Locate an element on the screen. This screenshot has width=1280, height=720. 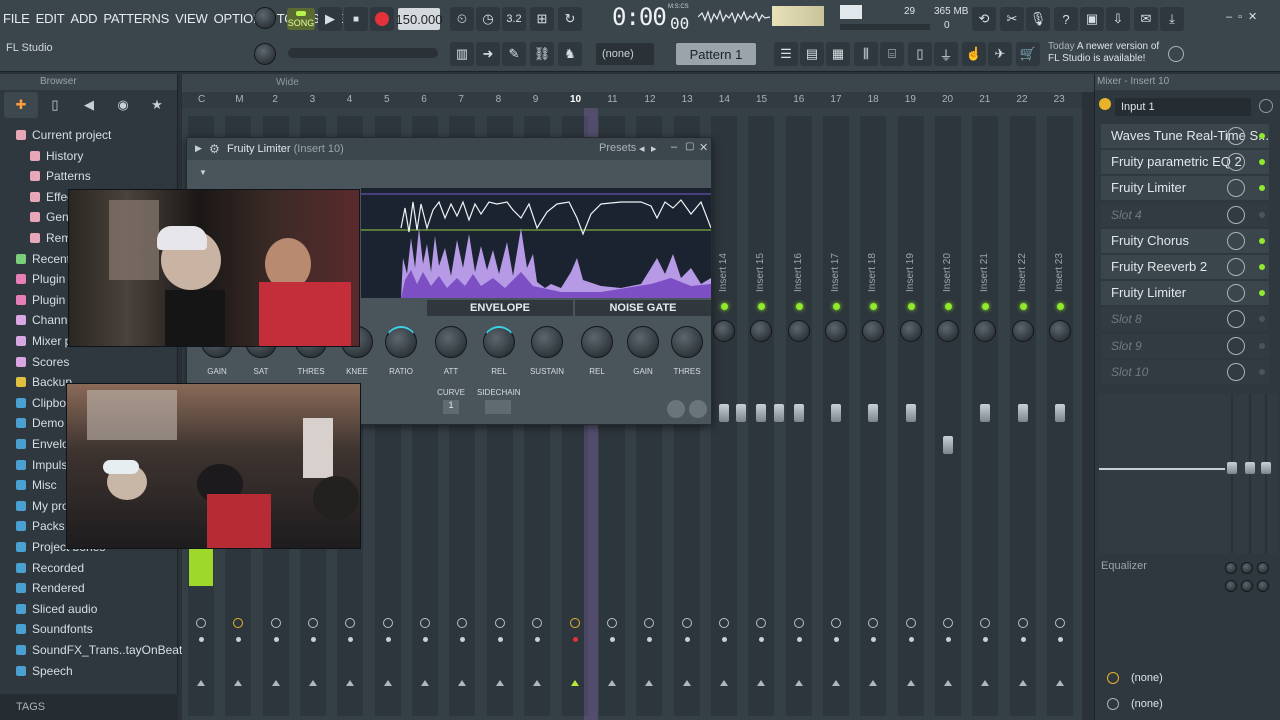
chevron-right-icon: ▶ is located at coordinates (198, 148).